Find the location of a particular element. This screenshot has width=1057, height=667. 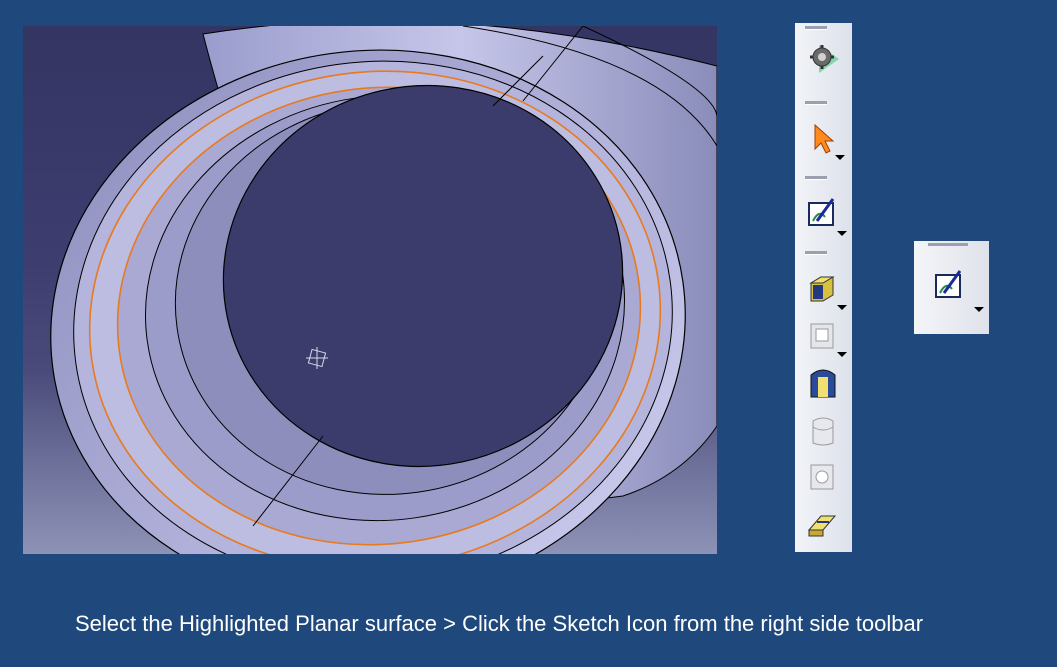

pocket-icon is located at coordinates (826, 337).